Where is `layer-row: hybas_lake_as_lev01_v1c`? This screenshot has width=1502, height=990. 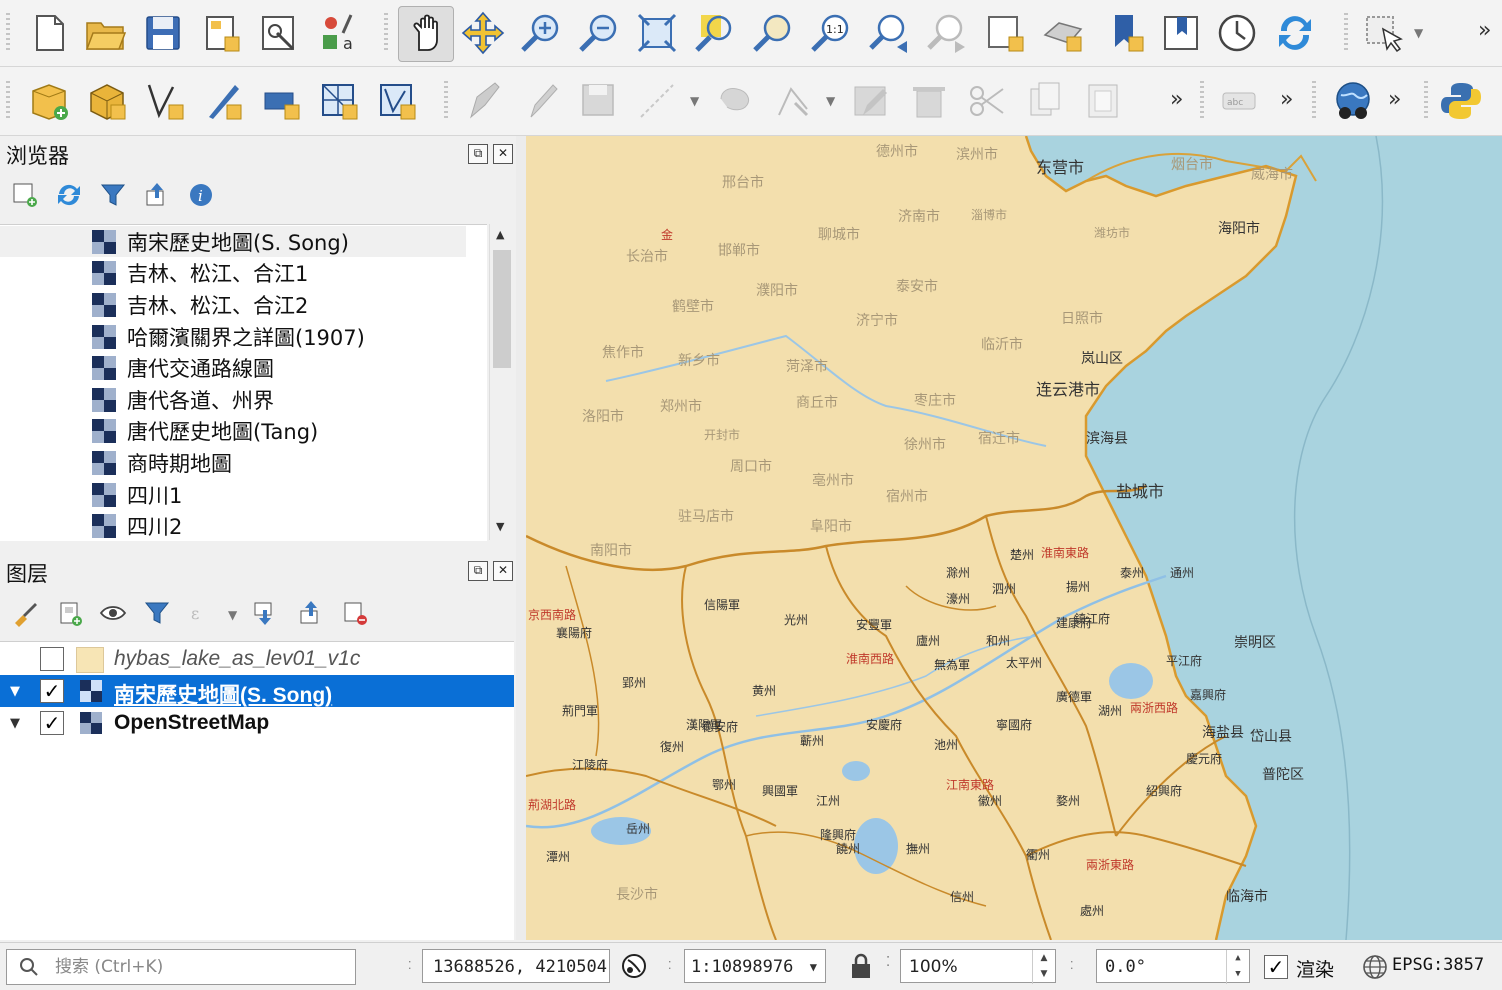 layer-row: hybas_lake_as_lev01_v1c is located at coordinates (257, 659).